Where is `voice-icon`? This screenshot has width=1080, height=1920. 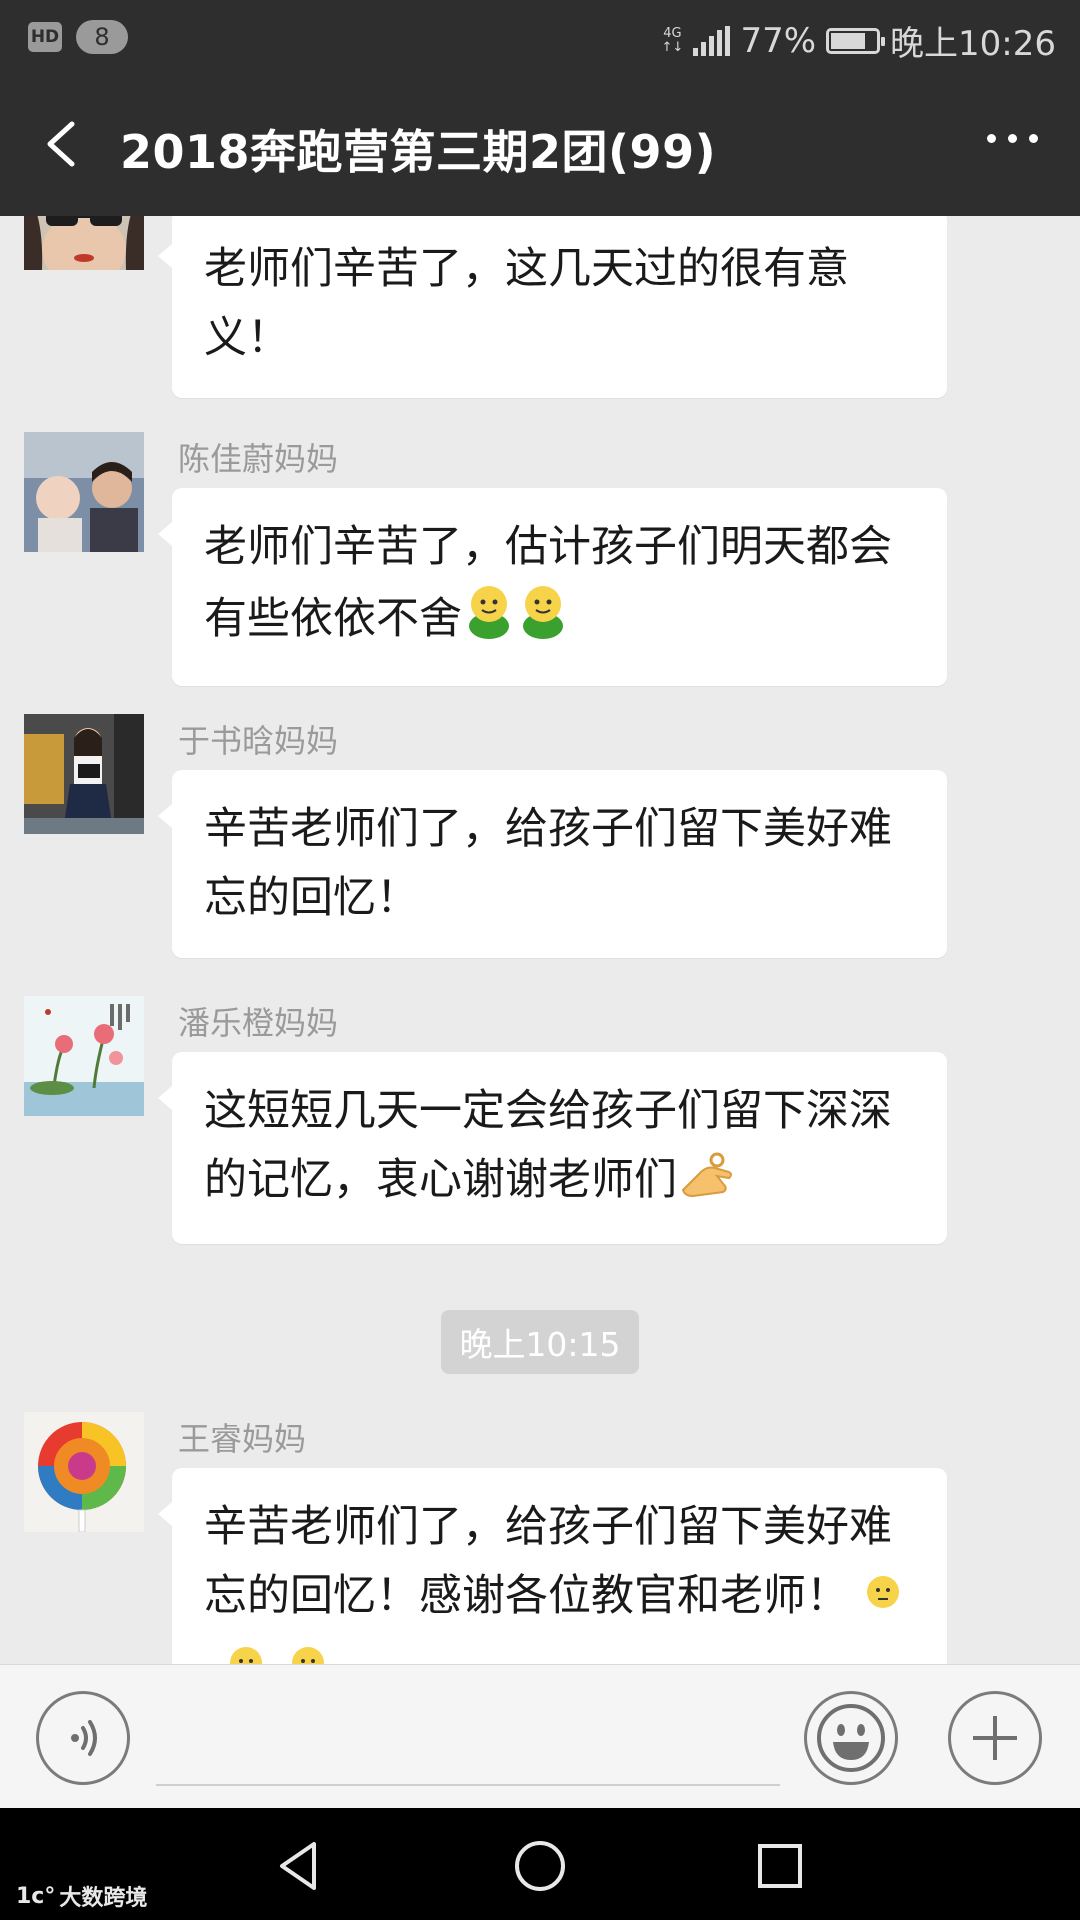
voice-icon is located at coordinates (84, 1738).